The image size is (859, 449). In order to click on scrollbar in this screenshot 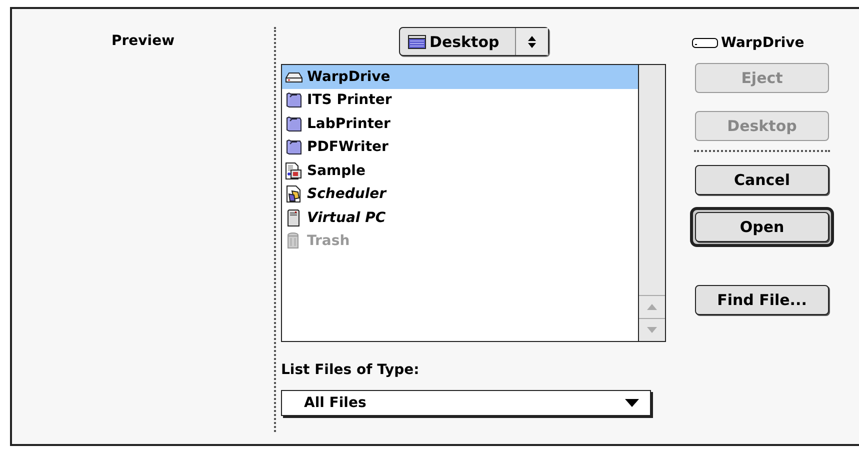, I will do `click(651, 203)`.